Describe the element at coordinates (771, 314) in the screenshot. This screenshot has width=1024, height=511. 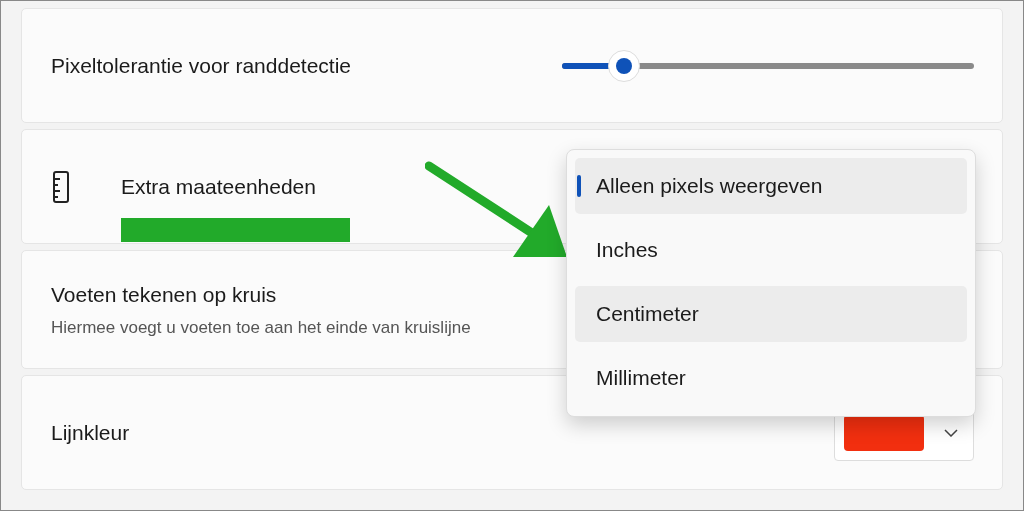
I see `menu-item: Centimeter` at that location.